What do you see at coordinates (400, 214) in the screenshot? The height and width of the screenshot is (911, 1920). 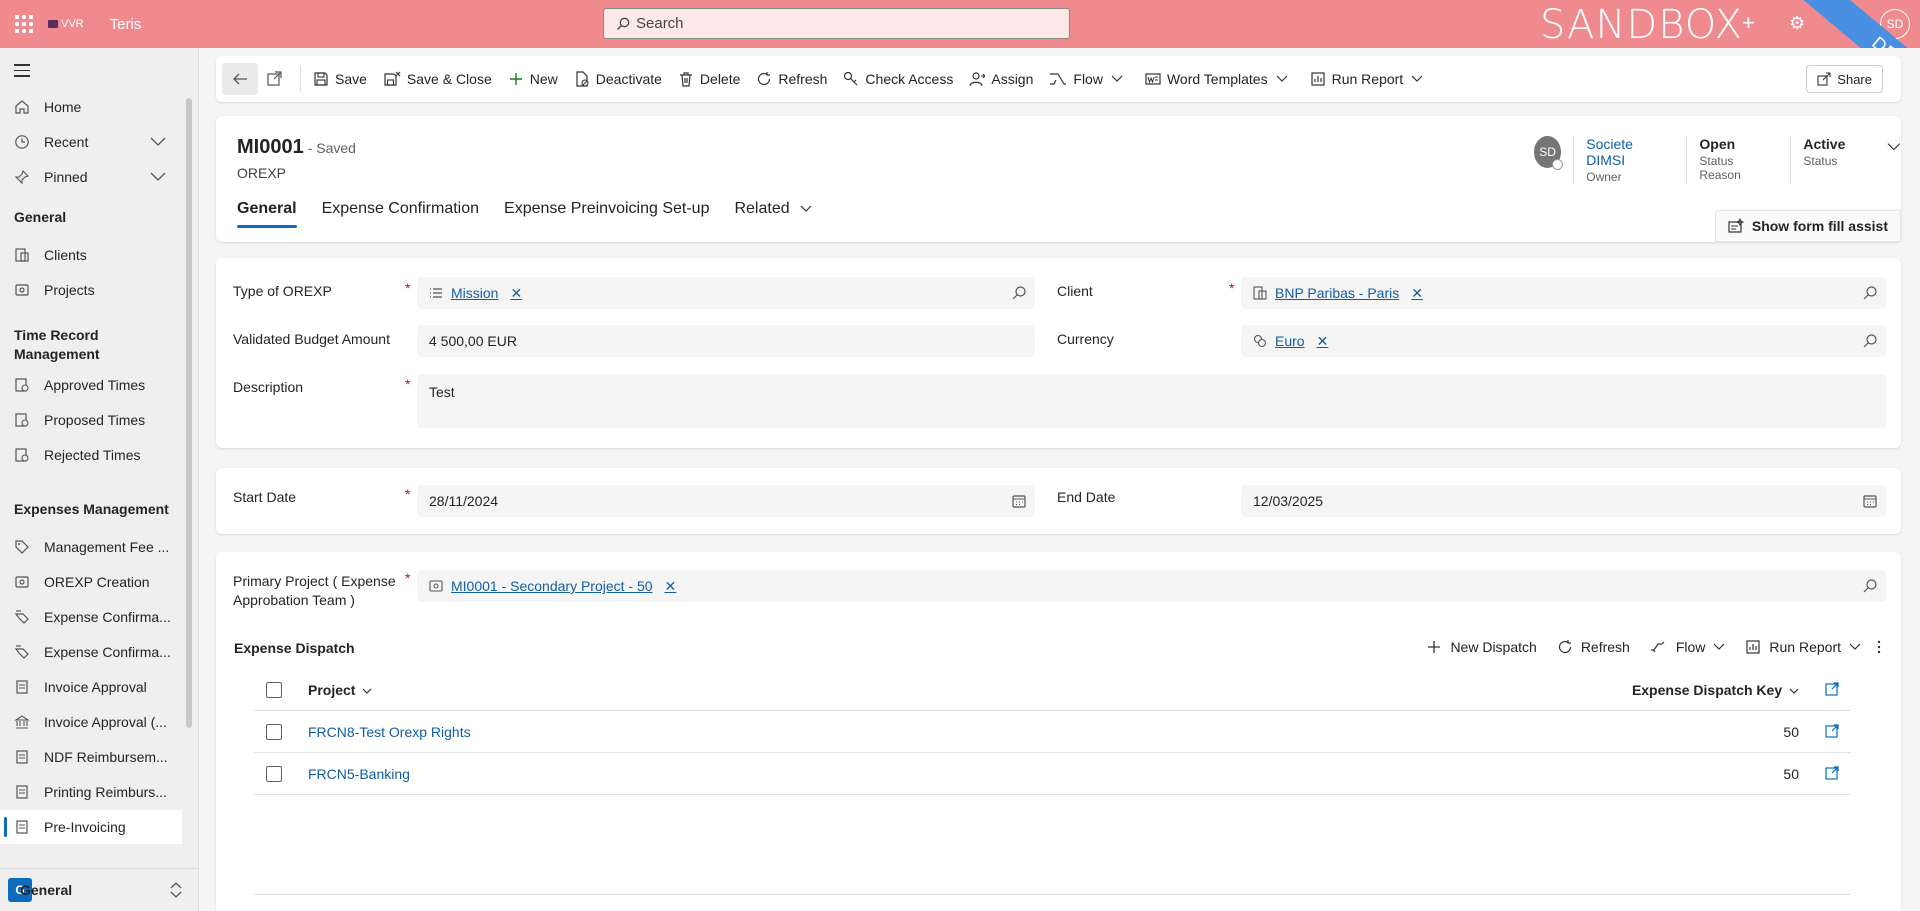 I see `tab-expense-confirmation: Expense Confirmation` at bounding box center [400, 214].